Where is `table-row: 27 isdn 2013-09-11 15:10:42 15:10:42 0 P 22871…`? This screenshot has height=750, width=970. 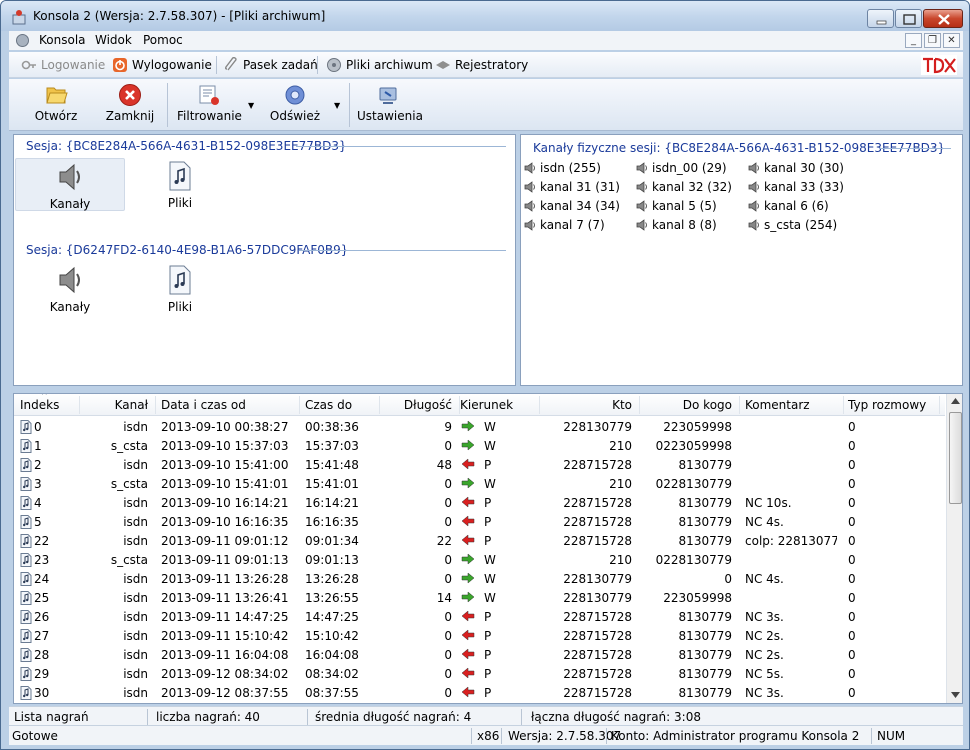
table-row: 27 isdn 2013-09-11 15:10:42 15:10:42 0 P 22871… is located at coordinates (479, 635).